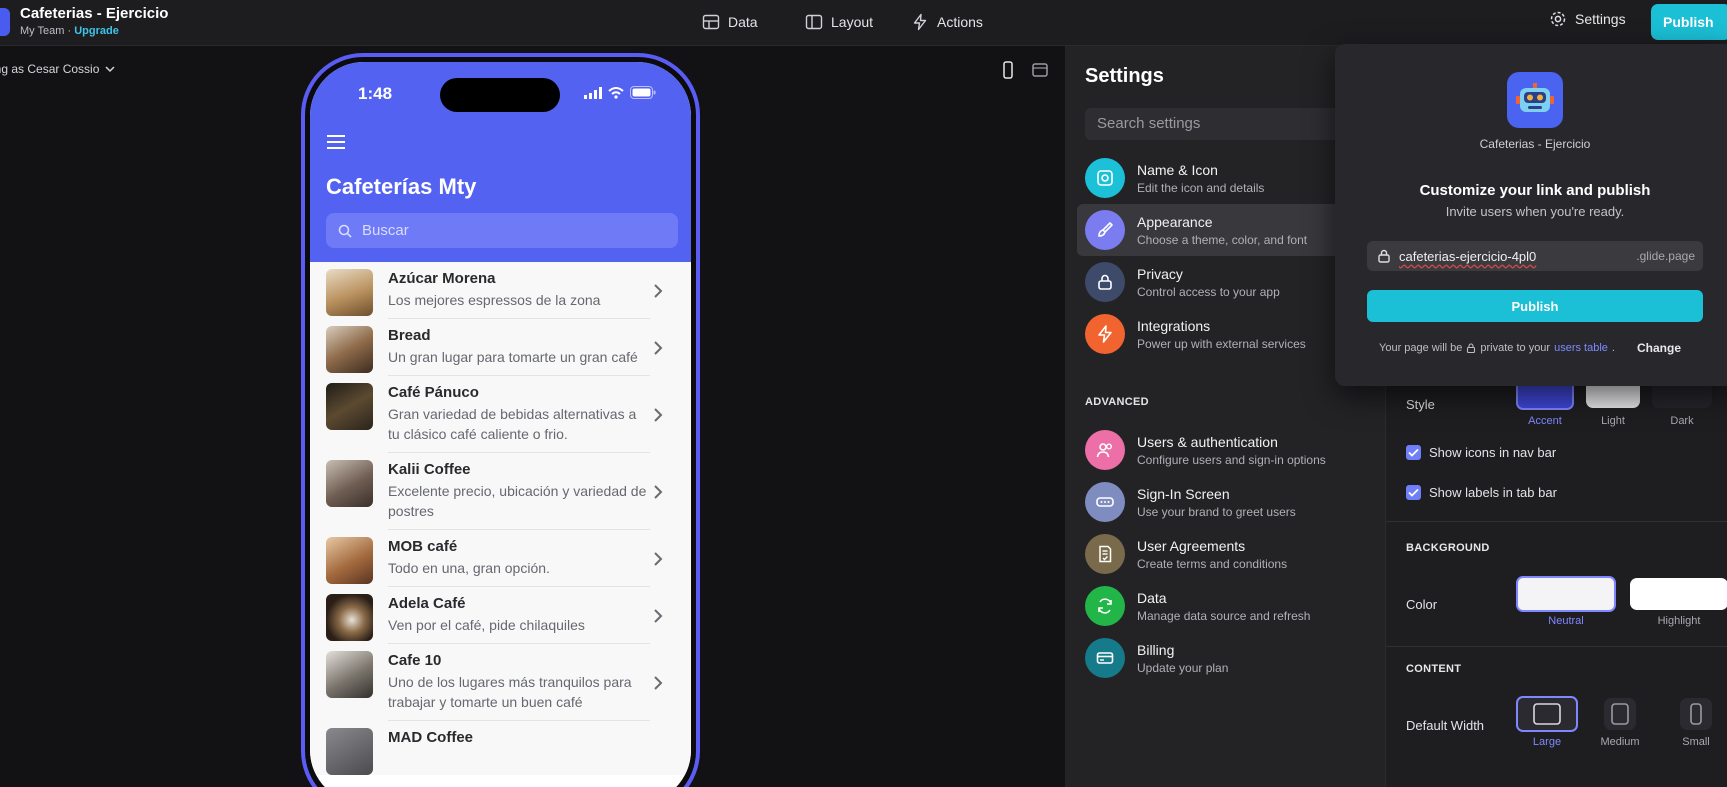 Image resolution: width=1727 pixels, height=787 pixels. What do you see at coordinates (500, 95) in the screenshot?
I see `dynamic-island` at bounding box center [500, 95].